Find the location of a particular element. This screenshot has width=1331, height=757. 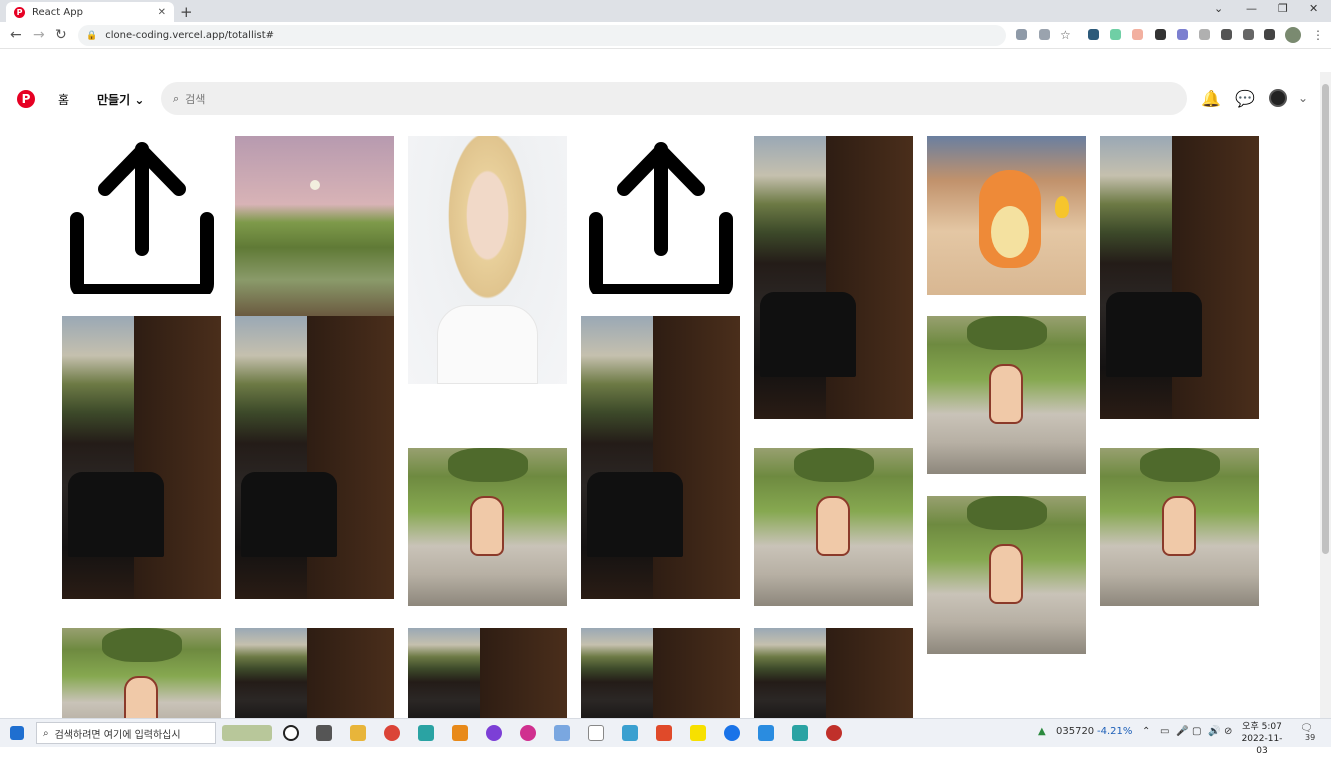

side-panel-icon is located at coordinates (1269, 34).